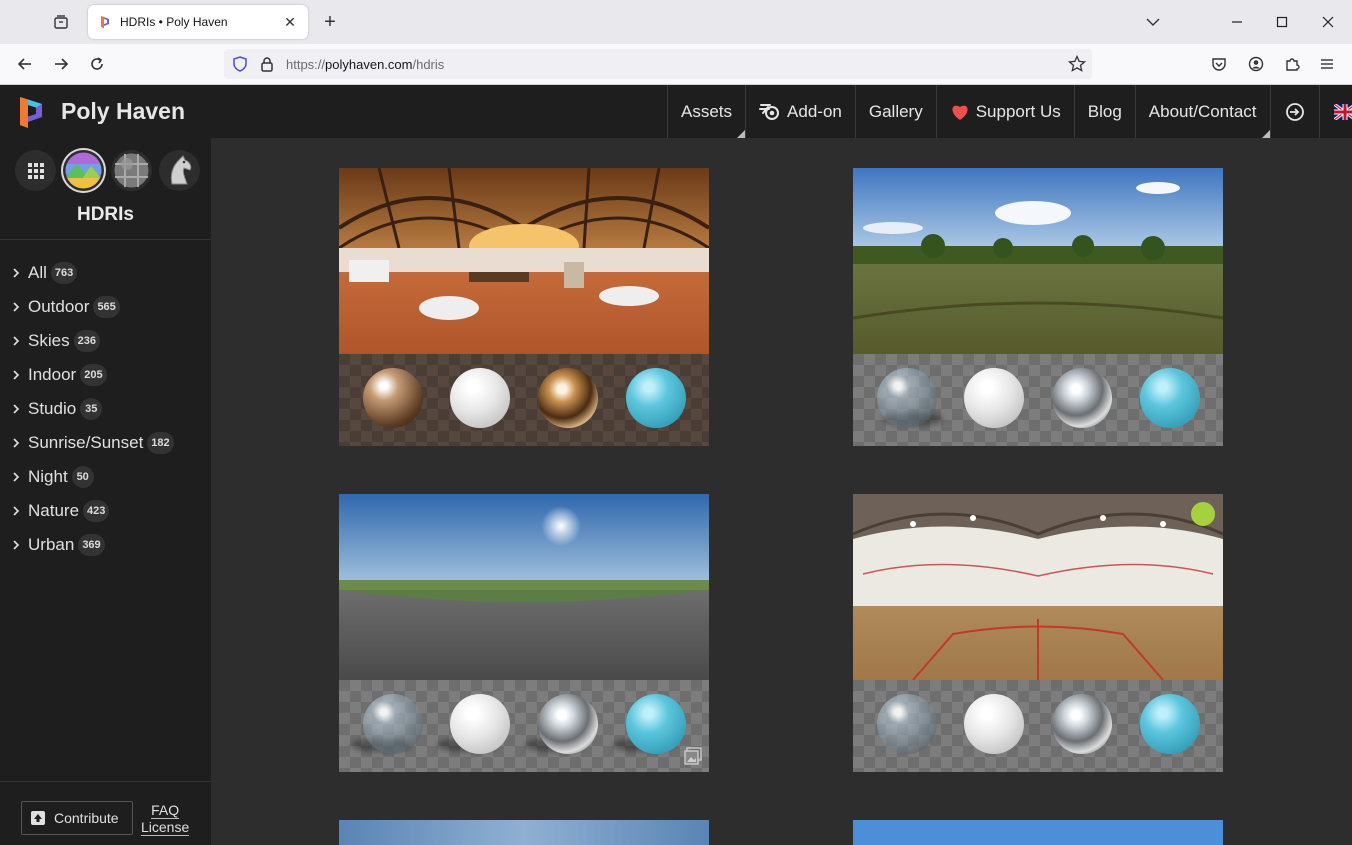  I want to click on category-count-badge: 205, so click(93, 375).